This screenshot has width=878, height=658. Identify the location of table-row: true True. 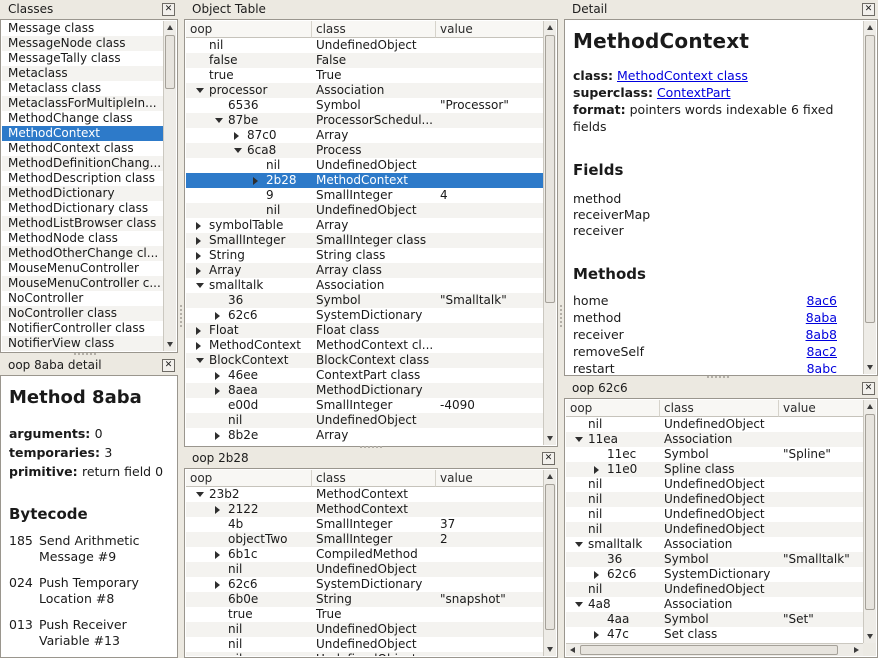
(364, 75).